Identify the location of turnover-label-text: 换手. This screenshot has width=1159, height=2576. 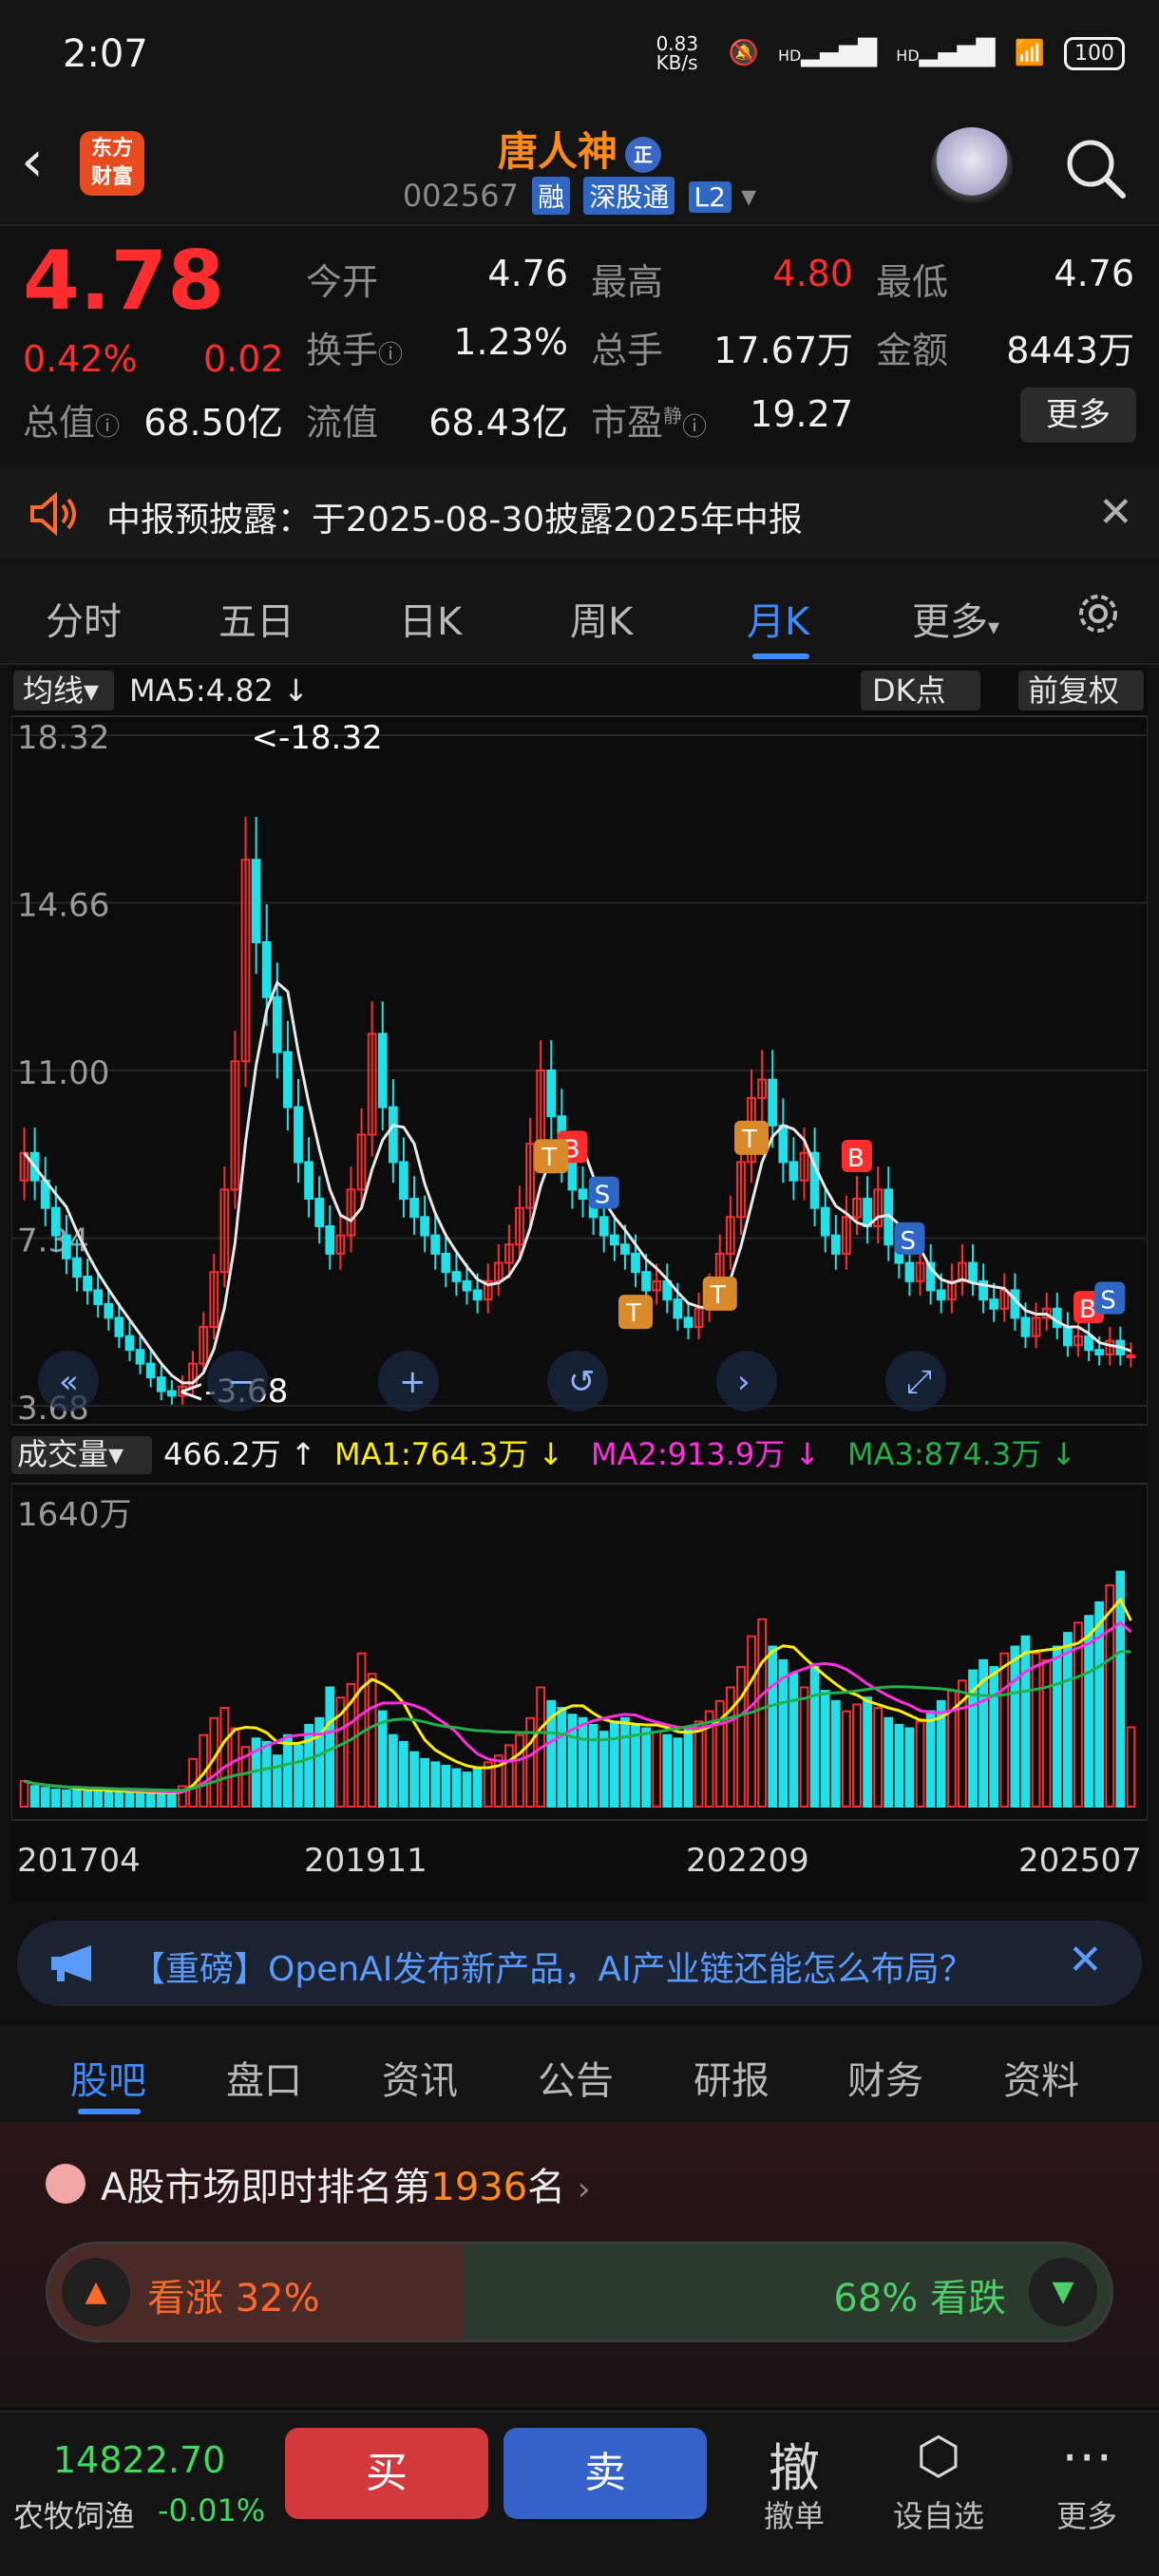
(342, 350).